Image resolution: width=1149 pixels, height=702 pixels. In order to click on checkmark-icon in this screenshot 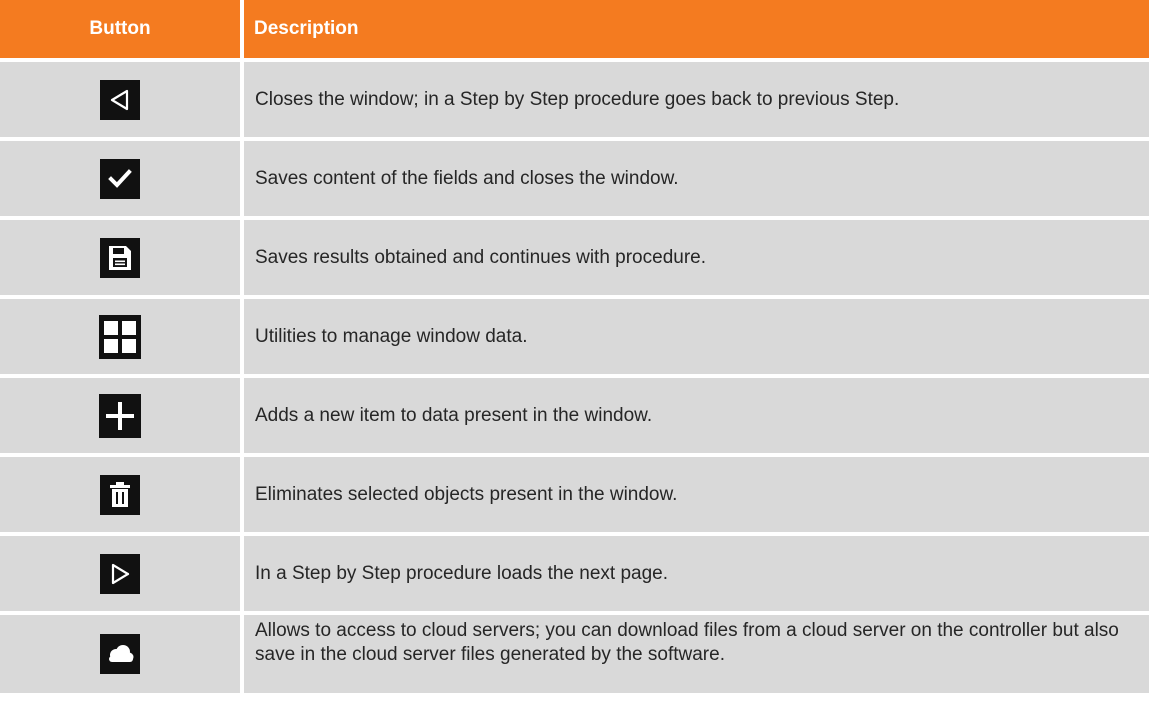, I will do `click(120, 178)`.